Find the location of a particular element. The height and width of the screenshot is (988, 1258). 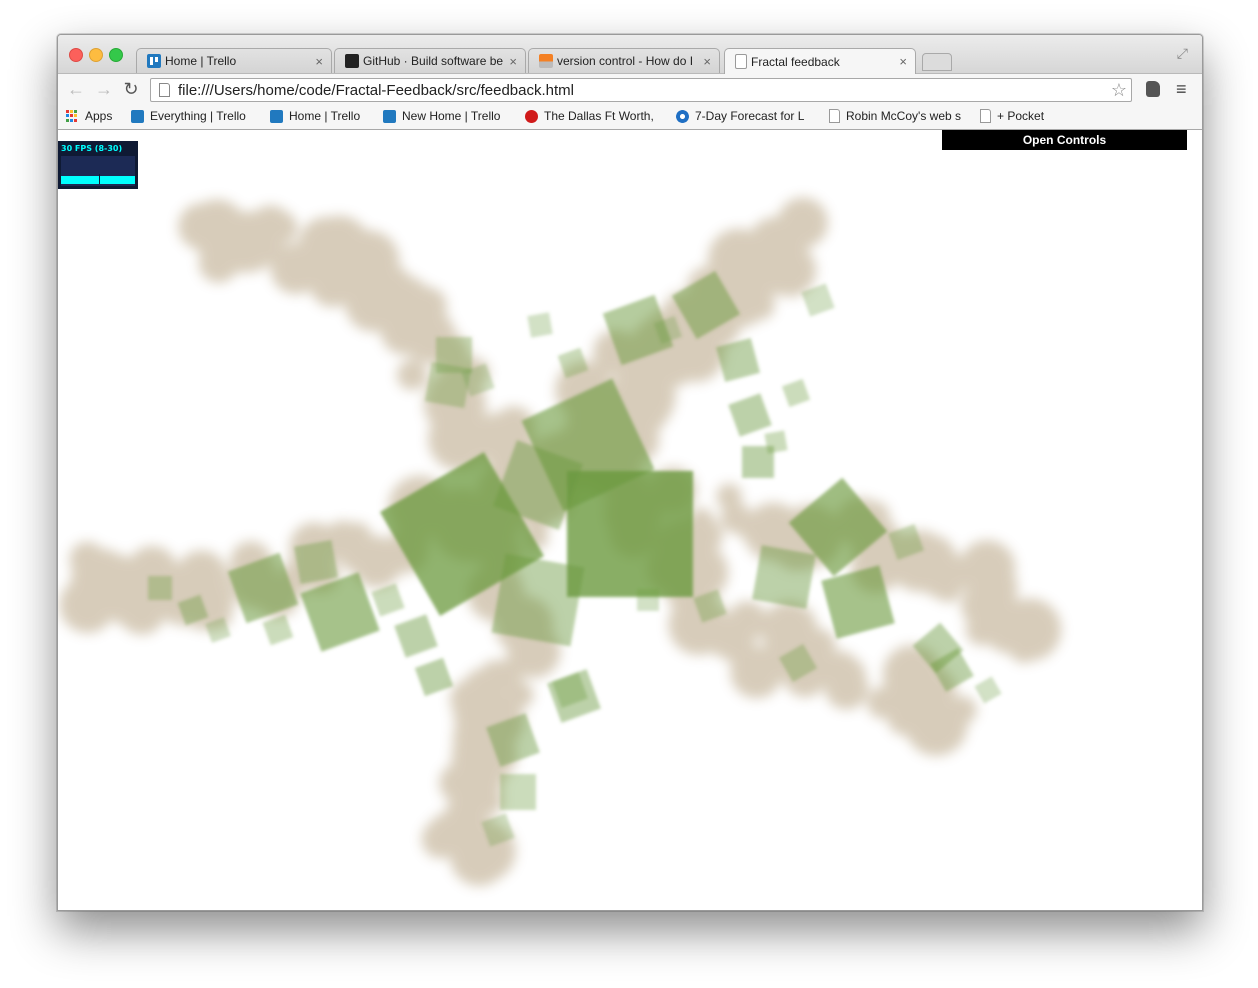

reload-icon: ↻ is located at coordinates (131, 89).